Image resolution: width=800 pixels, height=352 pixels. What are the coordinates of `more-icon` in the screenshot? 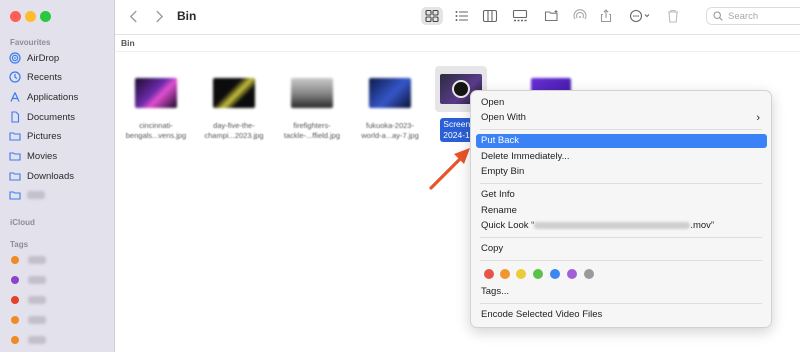 It's located at (639, 16).